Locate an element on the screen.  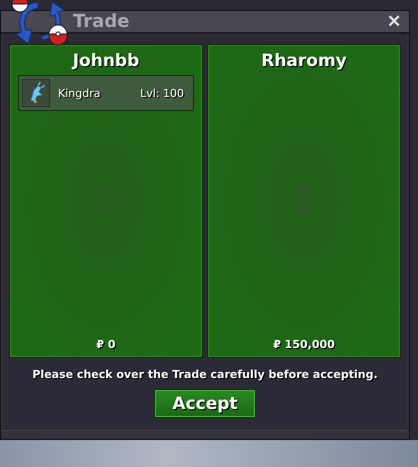
player-name: Johnbb is located at coordinates (106, 61).